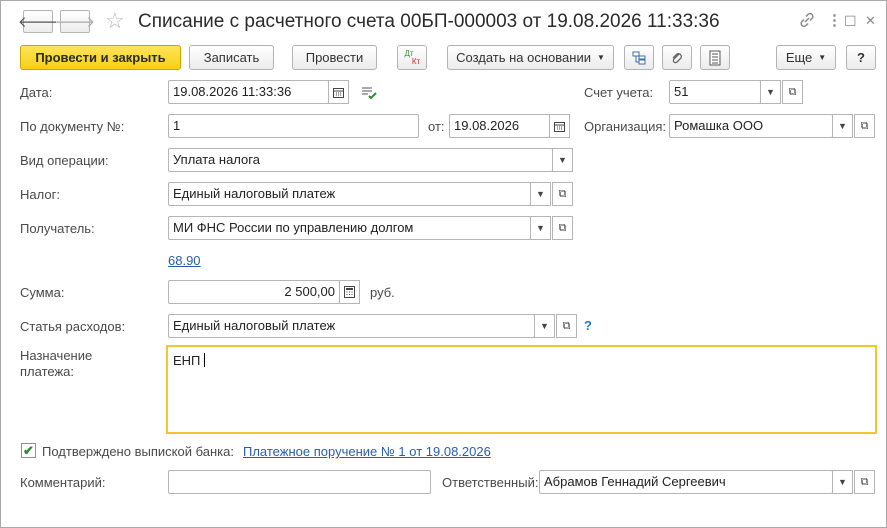 The image size is (887, 528). What do you see at coordinates (73, 326) in the screenshot?
I see `expense-label: Статья расходов:` at bounding box center [73, 326].